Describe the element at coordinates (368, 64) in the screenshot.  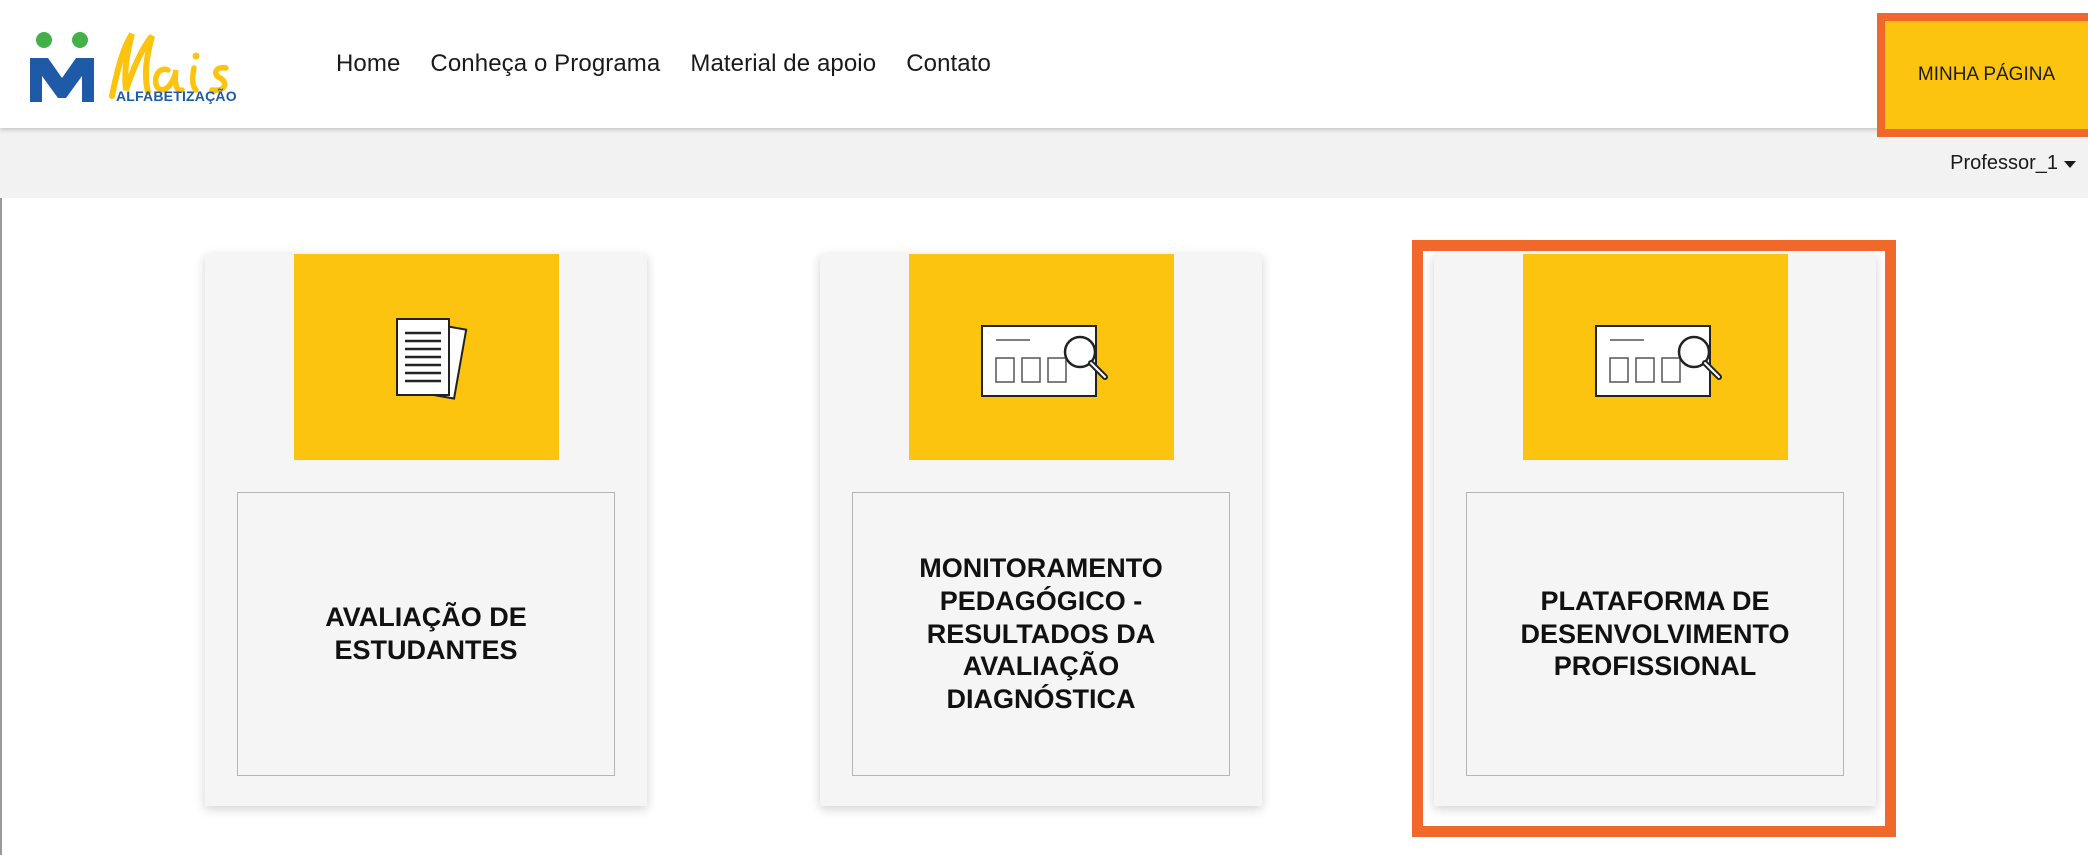
I see `nav-home: Home` at that location.